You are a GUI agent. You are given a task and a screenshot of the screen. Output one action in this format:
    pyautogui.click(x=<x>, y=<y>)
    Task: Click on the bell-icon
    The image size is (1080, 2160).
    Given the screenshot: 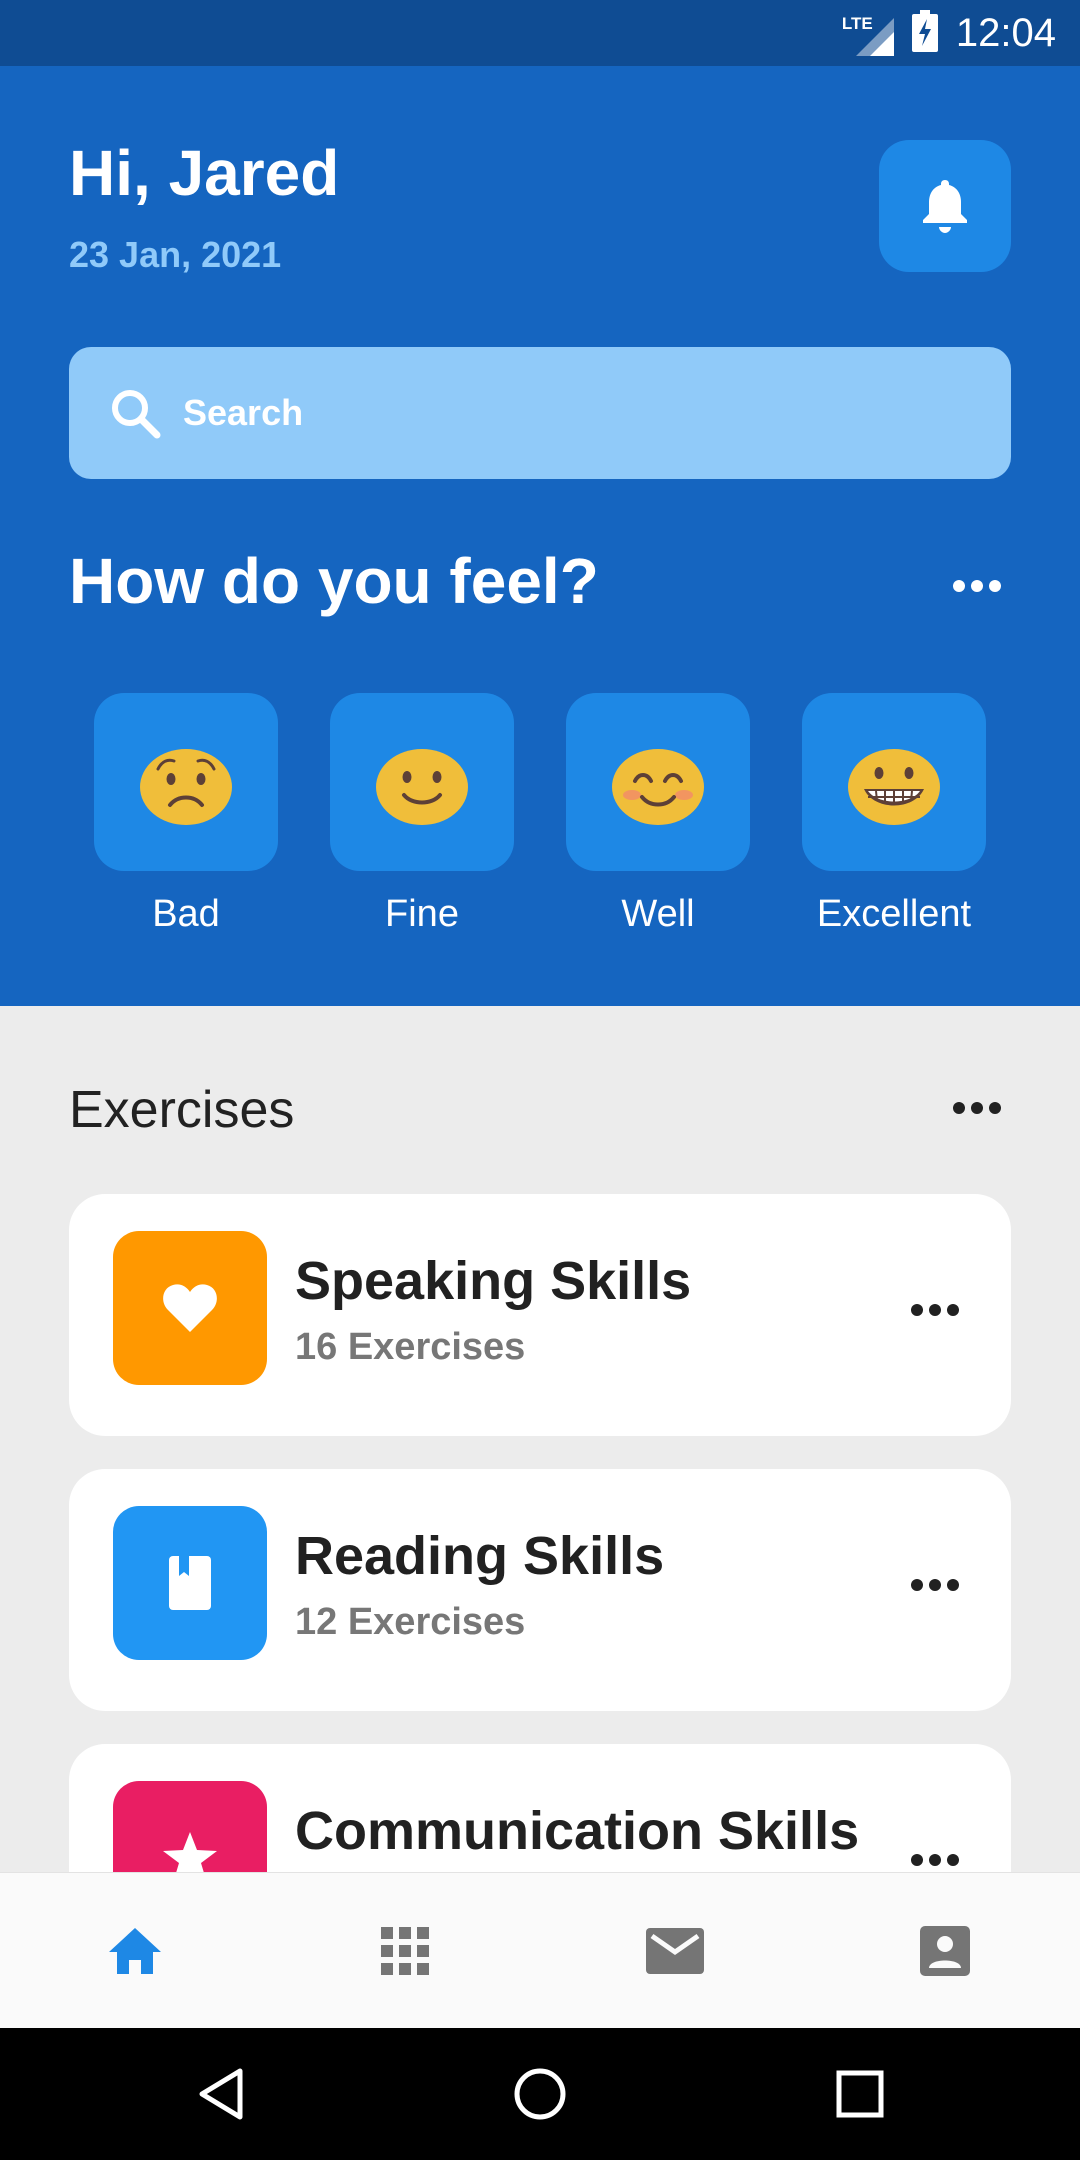 What is the action you would take?
    pyautogui.click(x=945, y=206)
    